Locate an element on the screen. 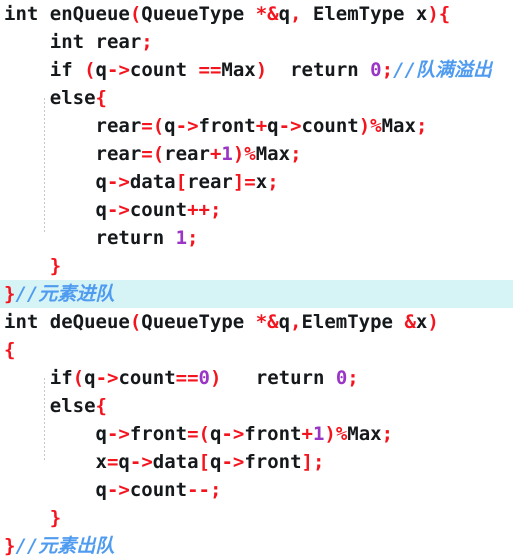  code-text: return is located at coordinates (135, 238).